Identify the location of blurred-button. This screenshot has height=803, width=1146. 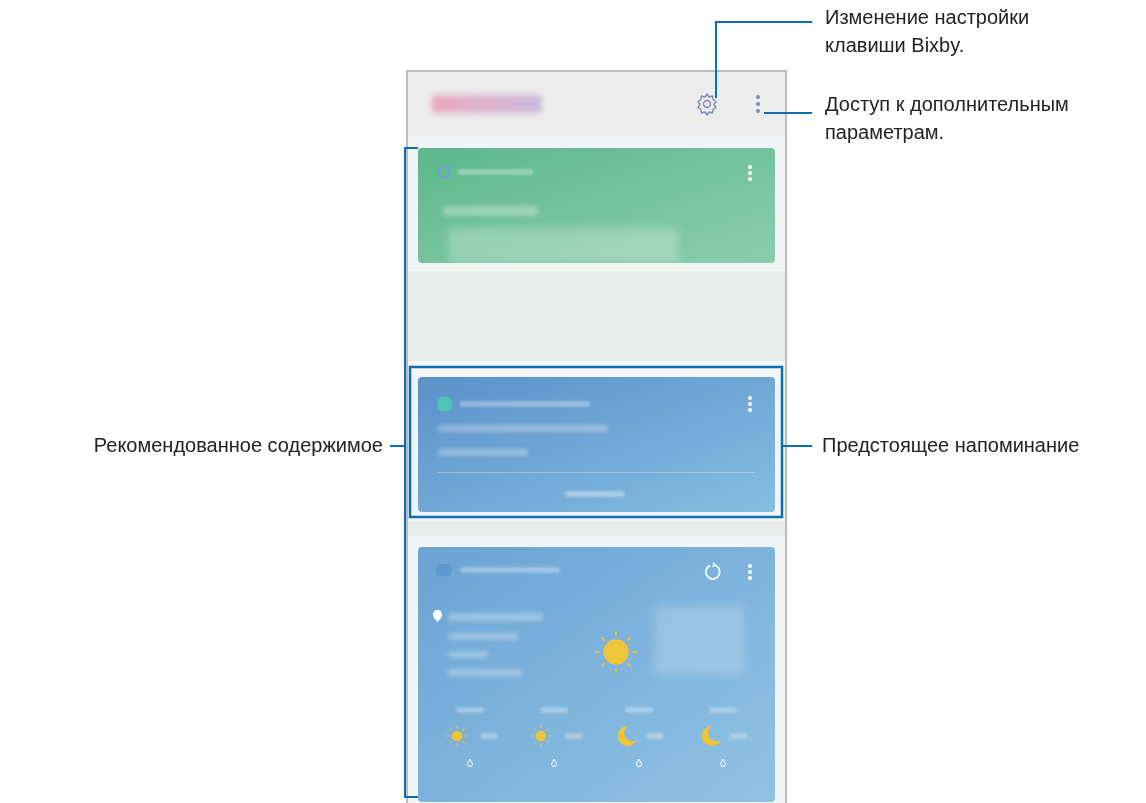
(595, 494).